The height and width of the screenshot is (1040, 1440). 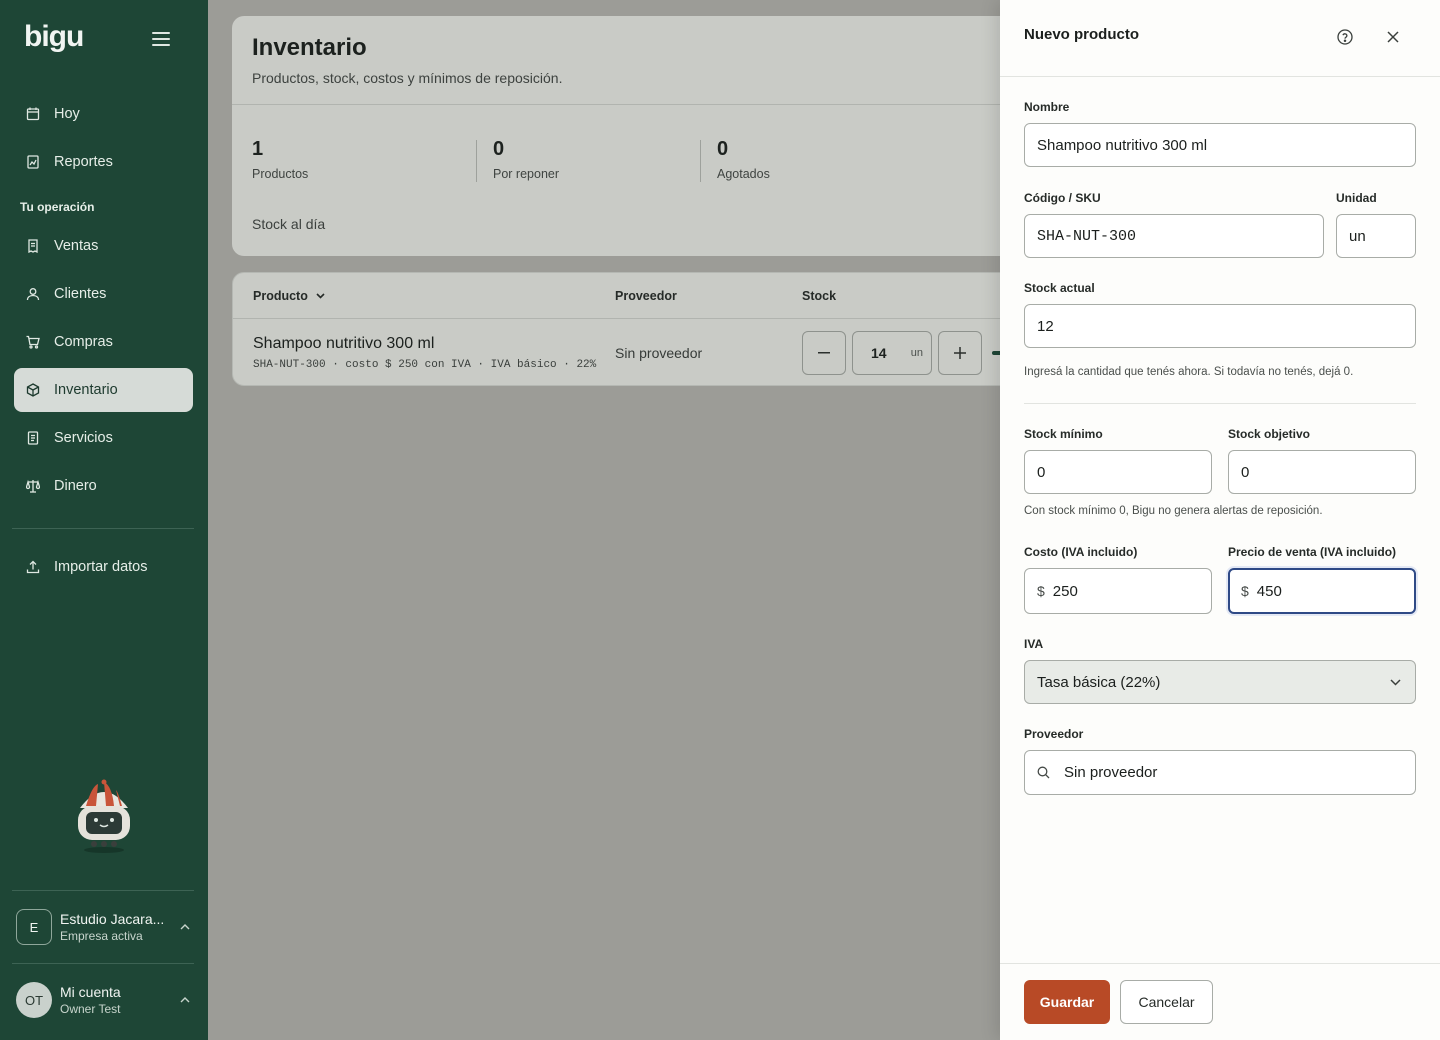 What do you see at coordinates (86, 390) in the screenshot?
I see `nav-label: Inventario` at bounding box center [86, 390].